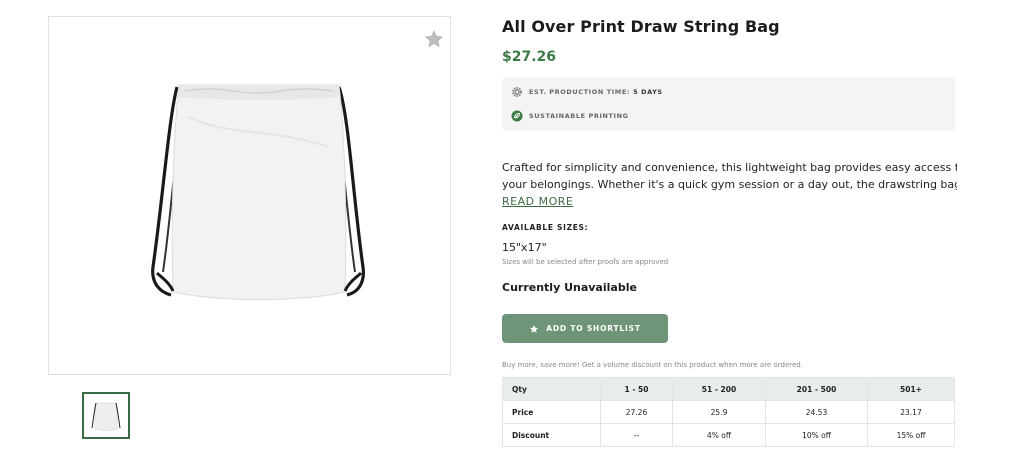 This screenshot has height=459, width=1024. I want to click on leaf-icon, so click(517, 116).